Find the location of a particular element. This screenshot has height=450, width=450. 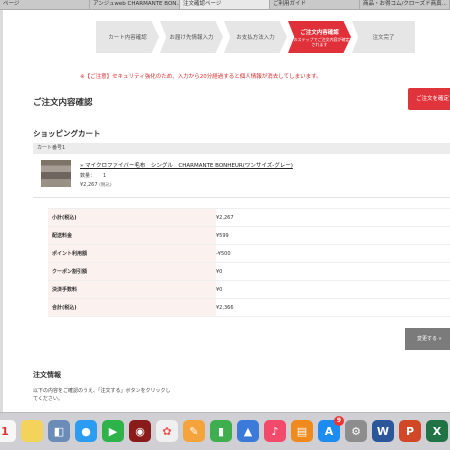

step-cart: カート内容確認 is located at coordinates (127, 37).